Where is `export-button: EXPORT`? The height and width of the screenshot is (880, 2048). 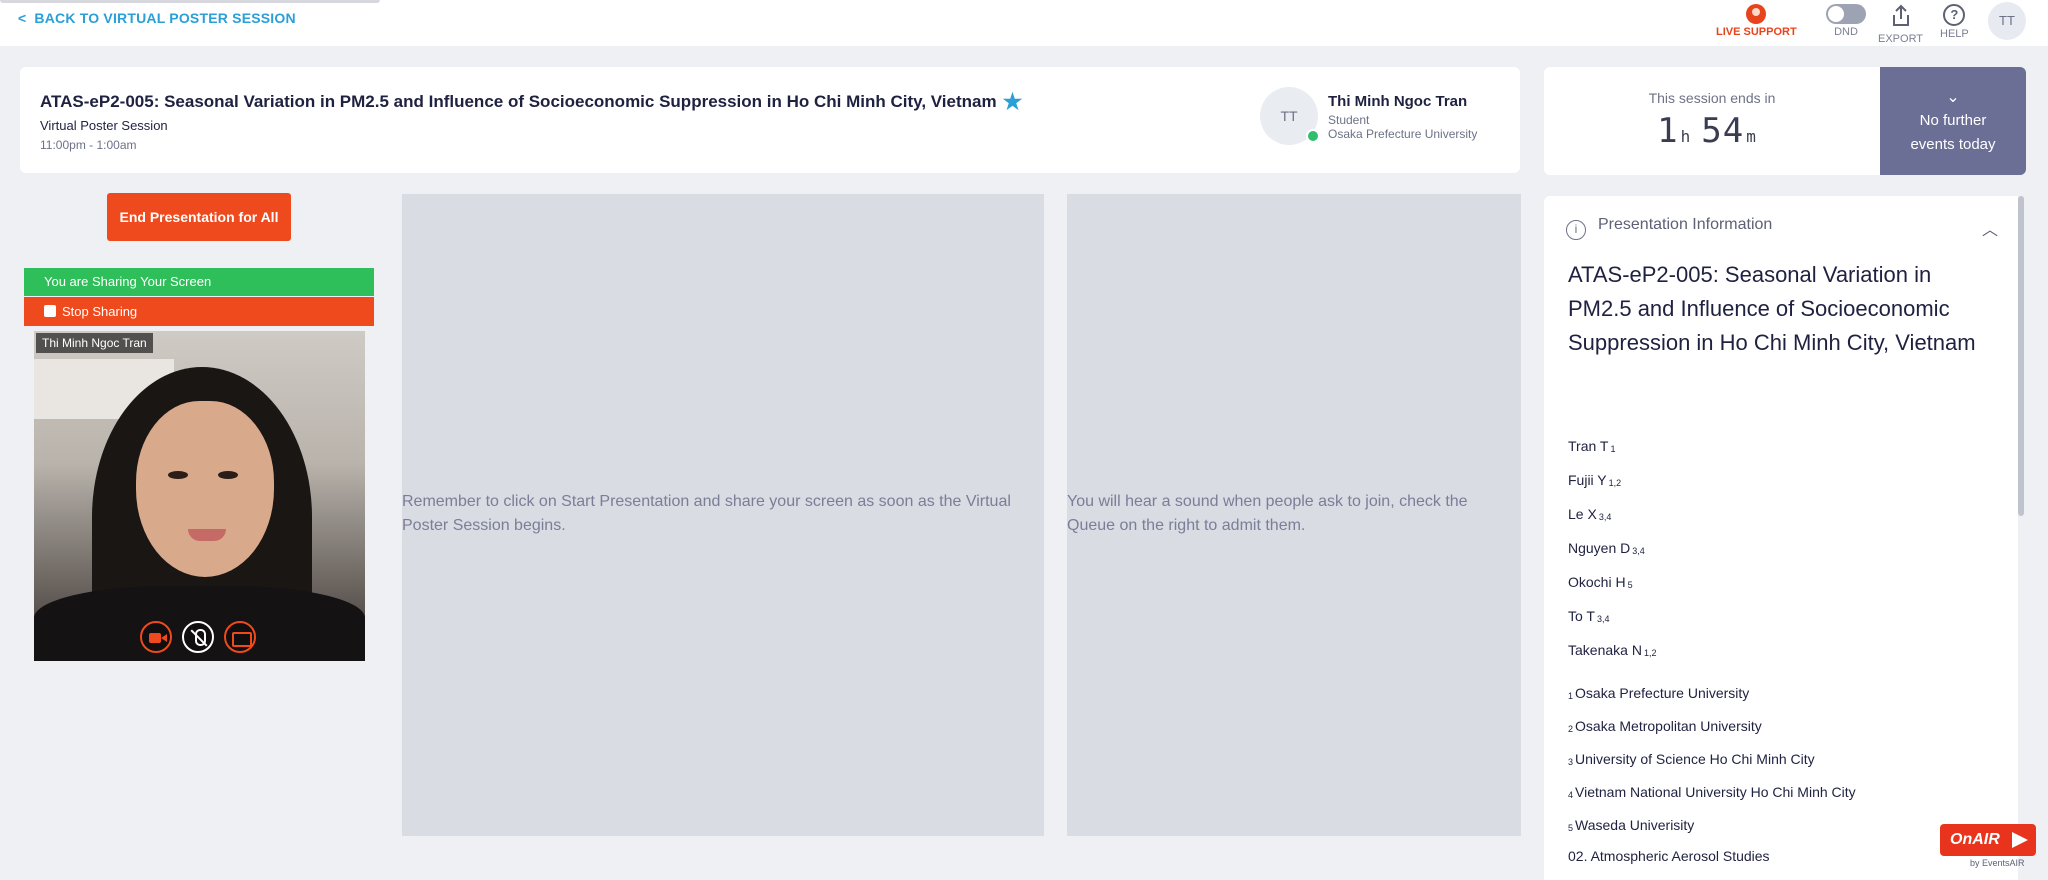 export-button: EXPORT is located at coordinates (1900, 24).